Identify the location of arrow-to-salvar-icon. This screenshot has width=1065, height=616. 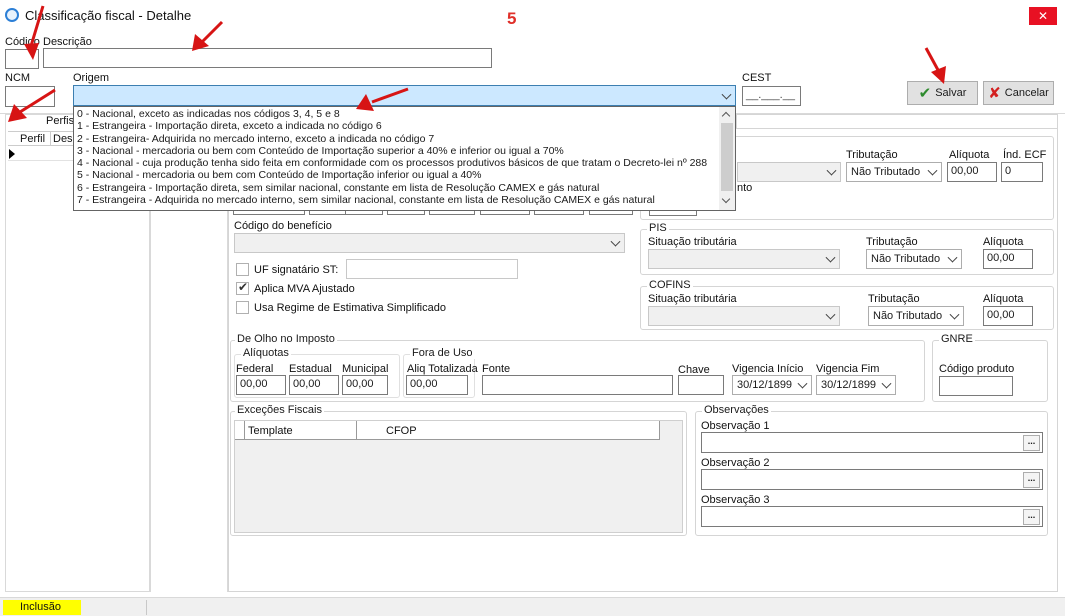
(935, 65).